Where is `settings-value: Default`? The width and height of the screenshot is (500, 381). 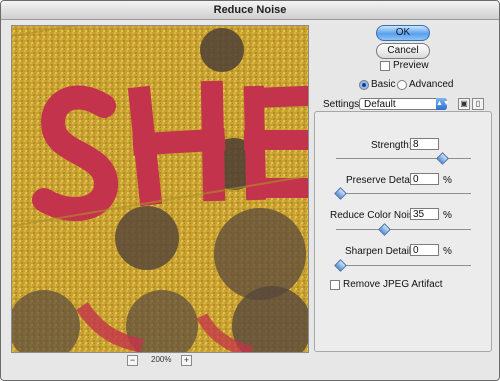 settings-value: Default is located at coordinates (380, 104).